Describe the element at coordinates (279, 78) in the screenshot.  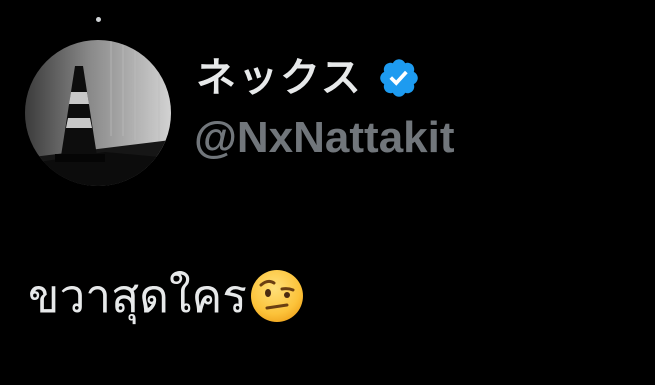
I see `display-name: ネックス` at that location.